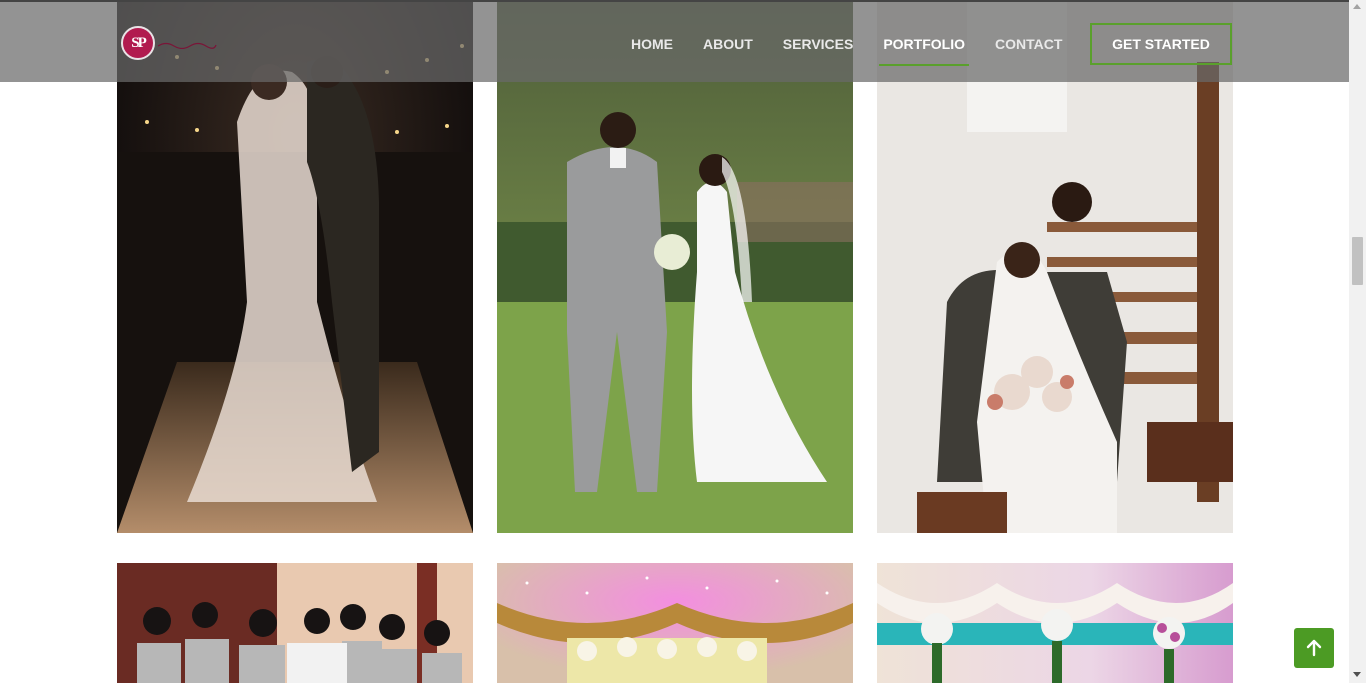 The height and width of the screenshot is (683, 1366). I want to click on scroll-up-arrow-icon, so click(1357, 6).